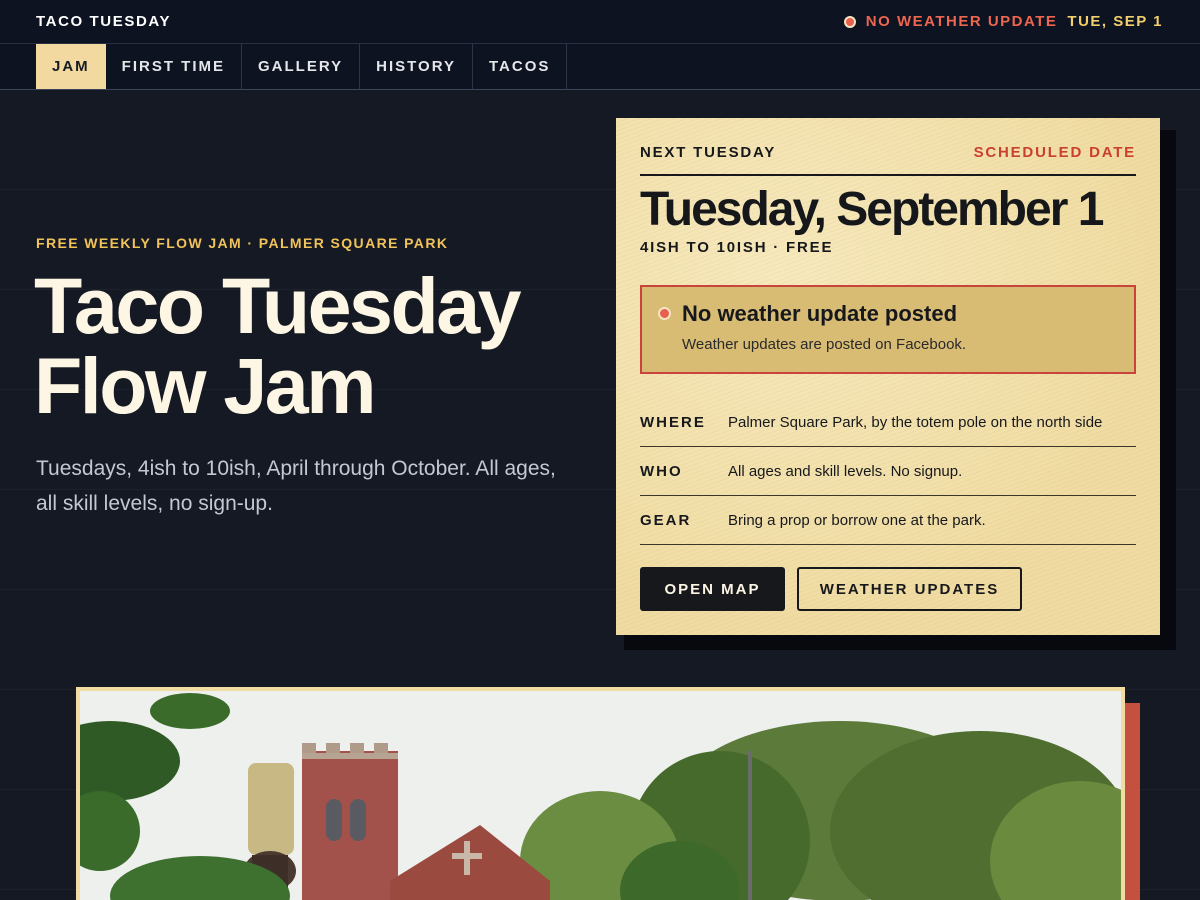 The height and width of the screenshot is (900, 1200). I want to click on hero-title: Taco Tuesday Flow Jam, so click(319, 346).